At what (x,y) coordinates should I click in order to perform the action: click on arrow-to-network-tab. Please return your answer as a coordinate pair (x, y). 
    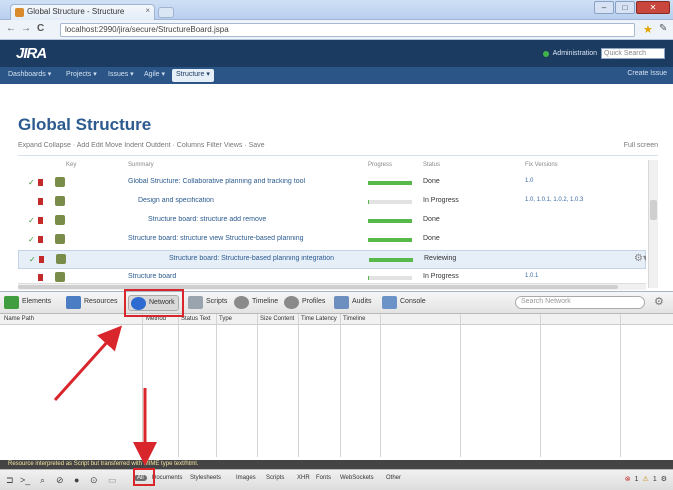
    Looking at the image, I should click on (88, 363).